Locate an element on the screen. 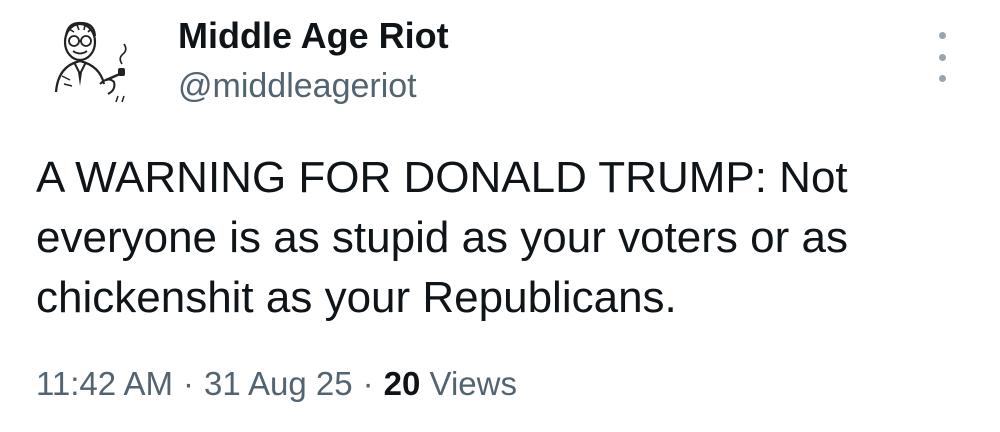  views-label: Views is located at coordinates (473, 383).